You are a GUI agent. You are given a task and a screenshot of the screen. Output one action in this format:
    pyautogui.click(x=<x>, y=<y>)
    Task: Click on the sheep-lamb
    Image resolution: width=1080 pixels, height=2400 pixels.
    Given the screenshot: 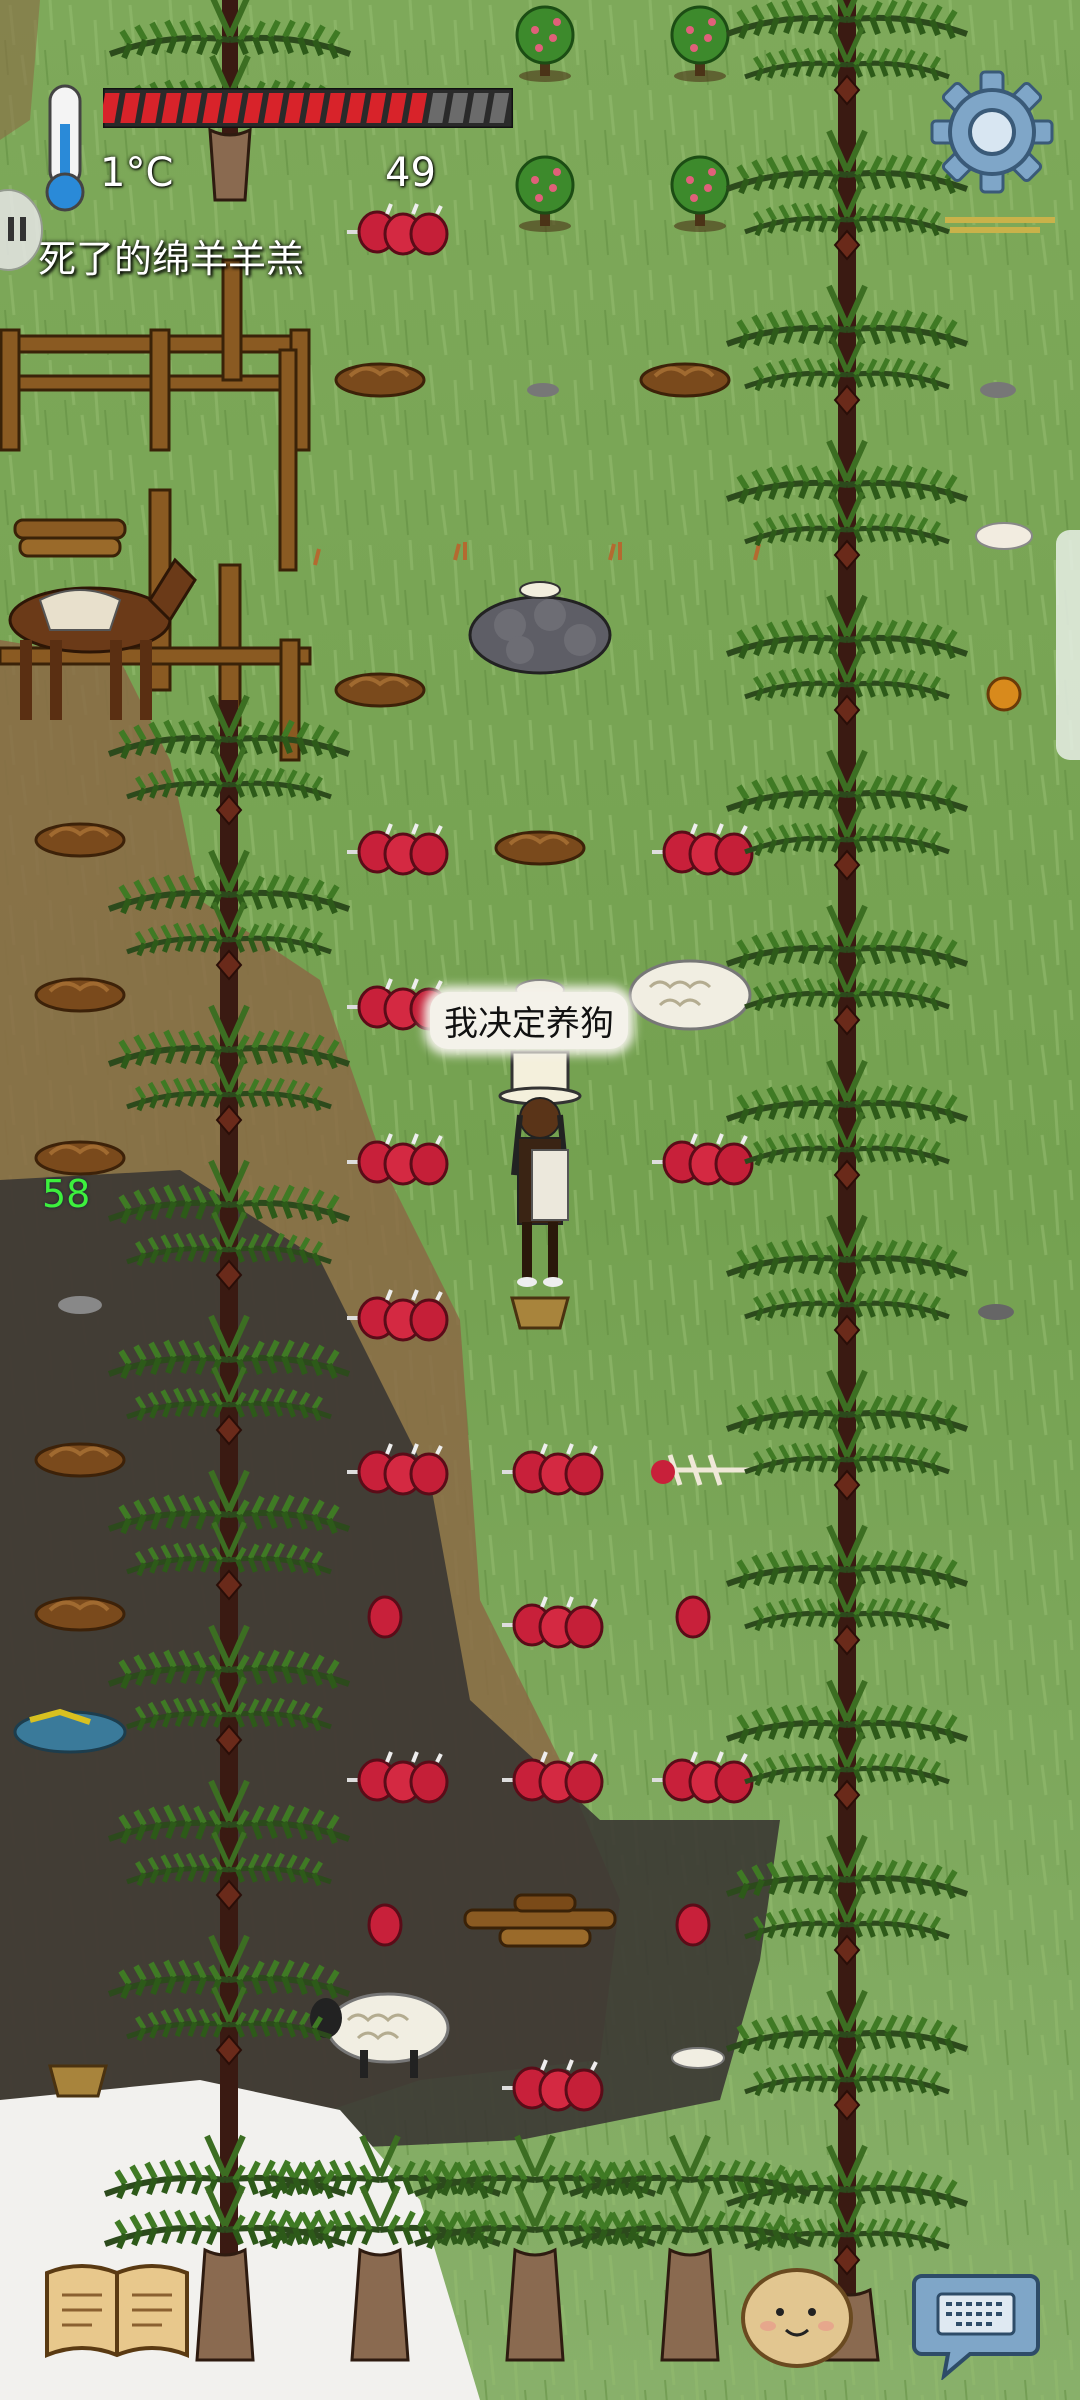 What is the action you would take?
    pyautogui.click(x=698, y=2058)
    